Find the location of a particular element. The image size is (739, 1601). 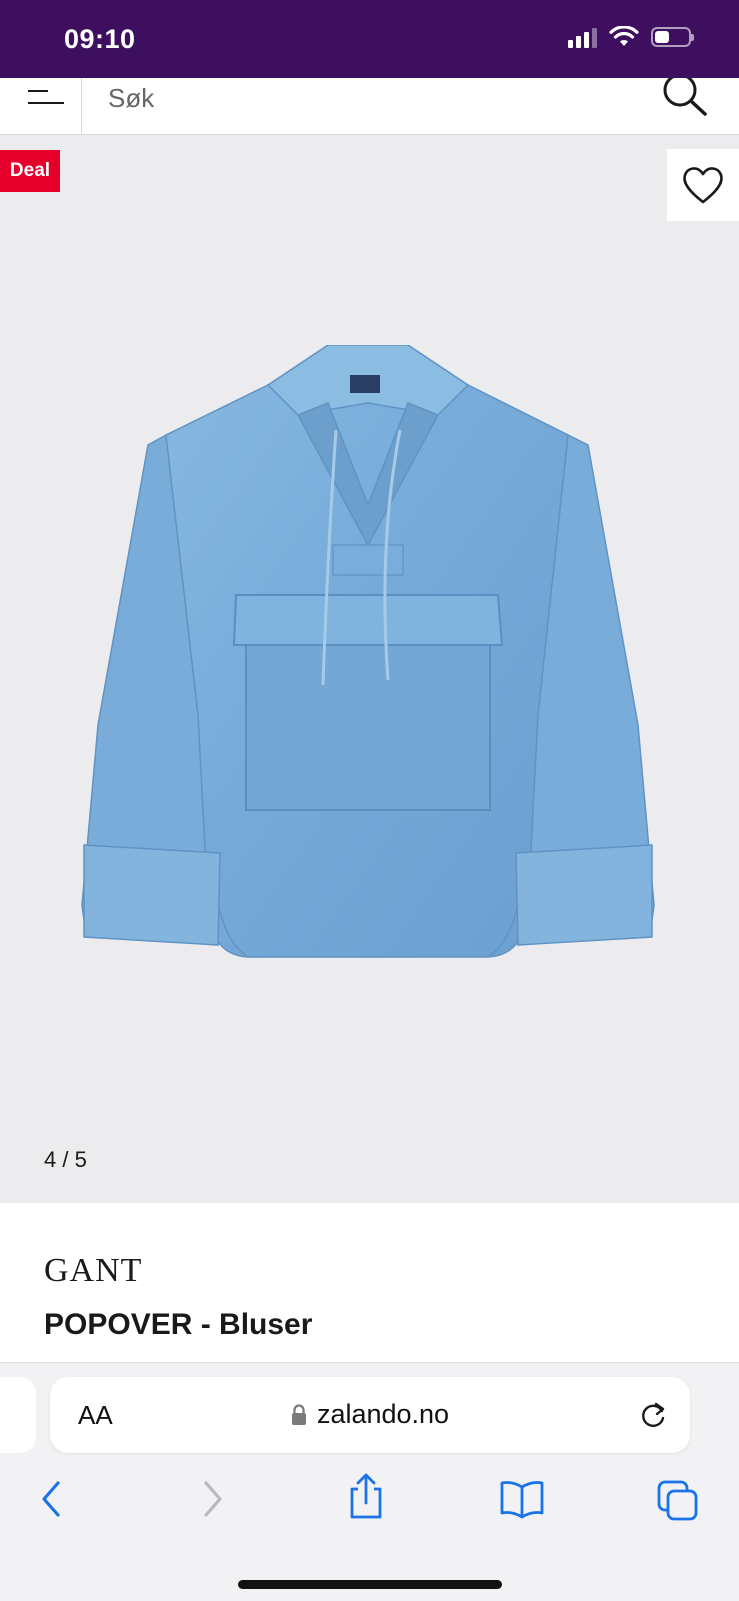

home-indicator is located at coordinates (370, 1584).